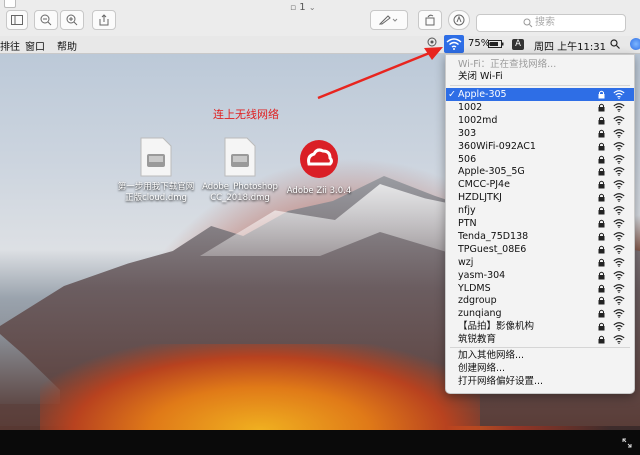 Image resolution: width=640 pixels, height=455 pixels. Describe the element at coordinates (491, 172) in the screenshot. I see `wifi-network-name: Apple-305_5G` at that location.